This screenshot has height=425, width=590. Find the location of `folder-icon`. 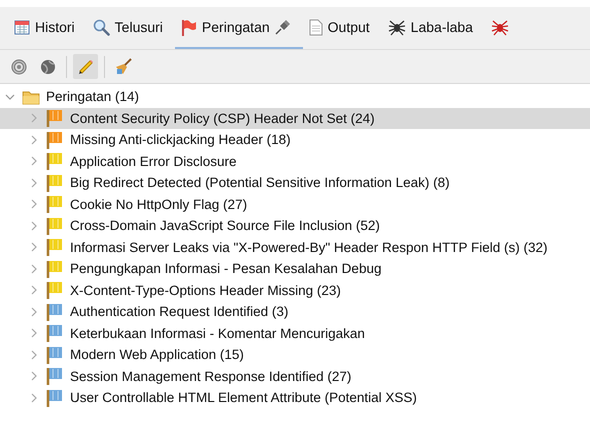

folder-icon is located at coordinates (31, 96).